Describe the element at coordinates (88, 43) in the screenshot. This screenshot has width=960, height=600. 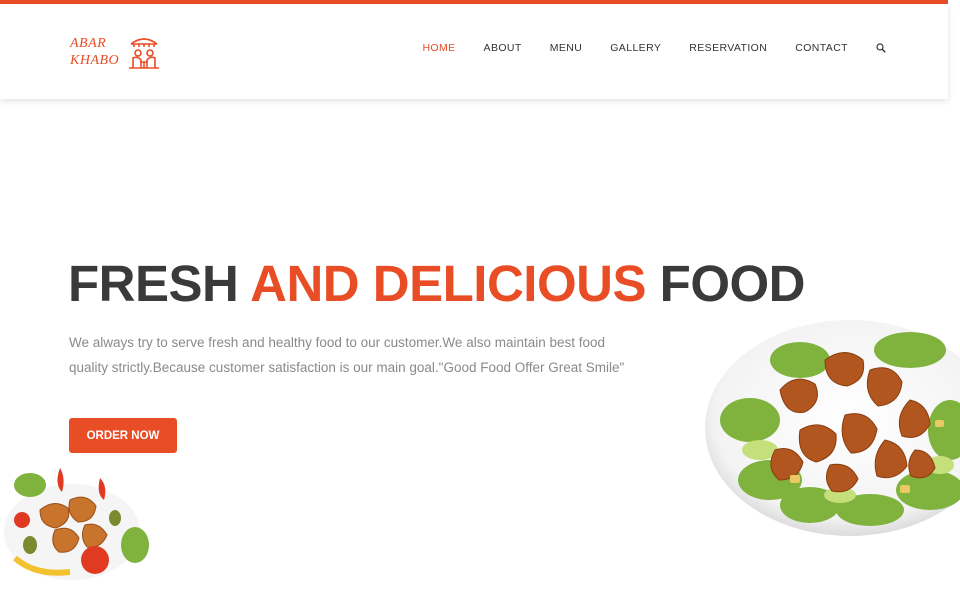
I see `brand-line-1: ABAR` at that location.